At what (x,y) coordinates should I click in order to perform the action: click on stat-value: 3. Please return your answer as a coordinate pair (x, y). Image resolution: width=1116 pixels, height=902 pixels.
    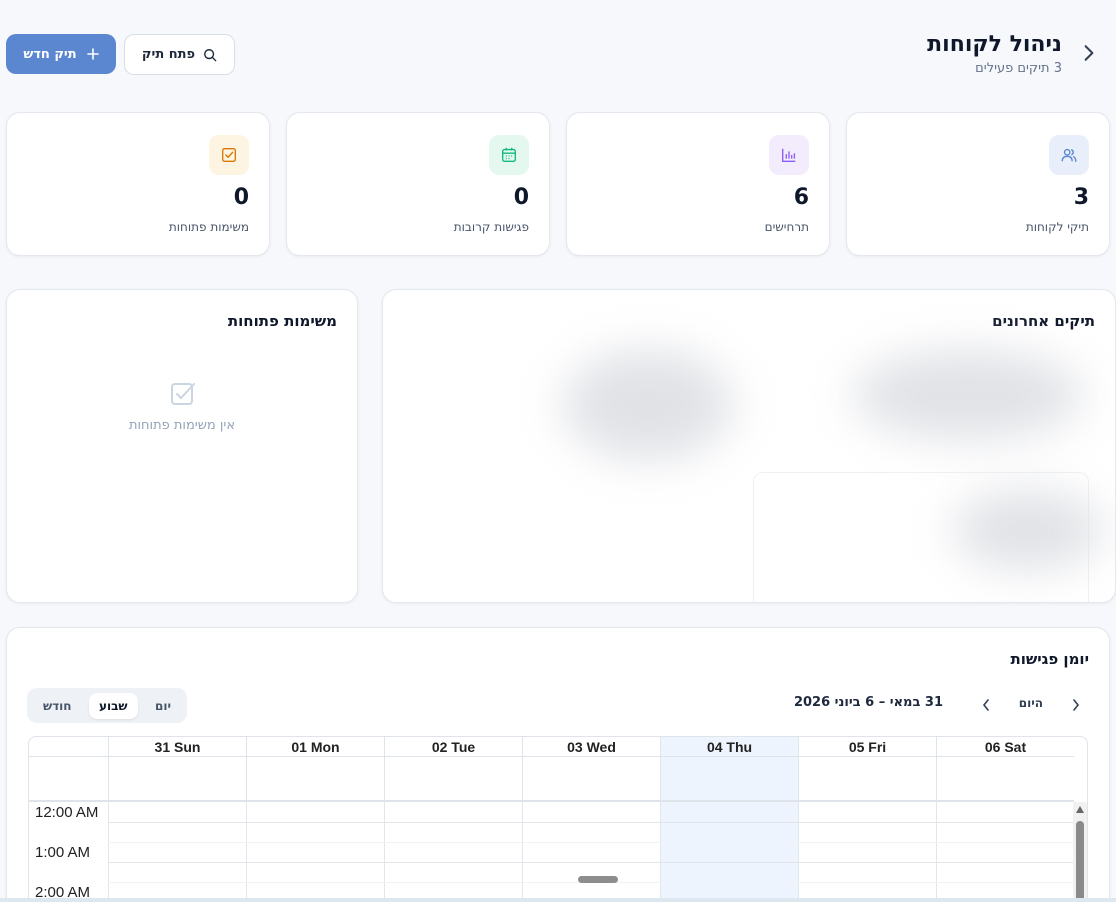
    Looking at the image, I should click on (1081, 197).